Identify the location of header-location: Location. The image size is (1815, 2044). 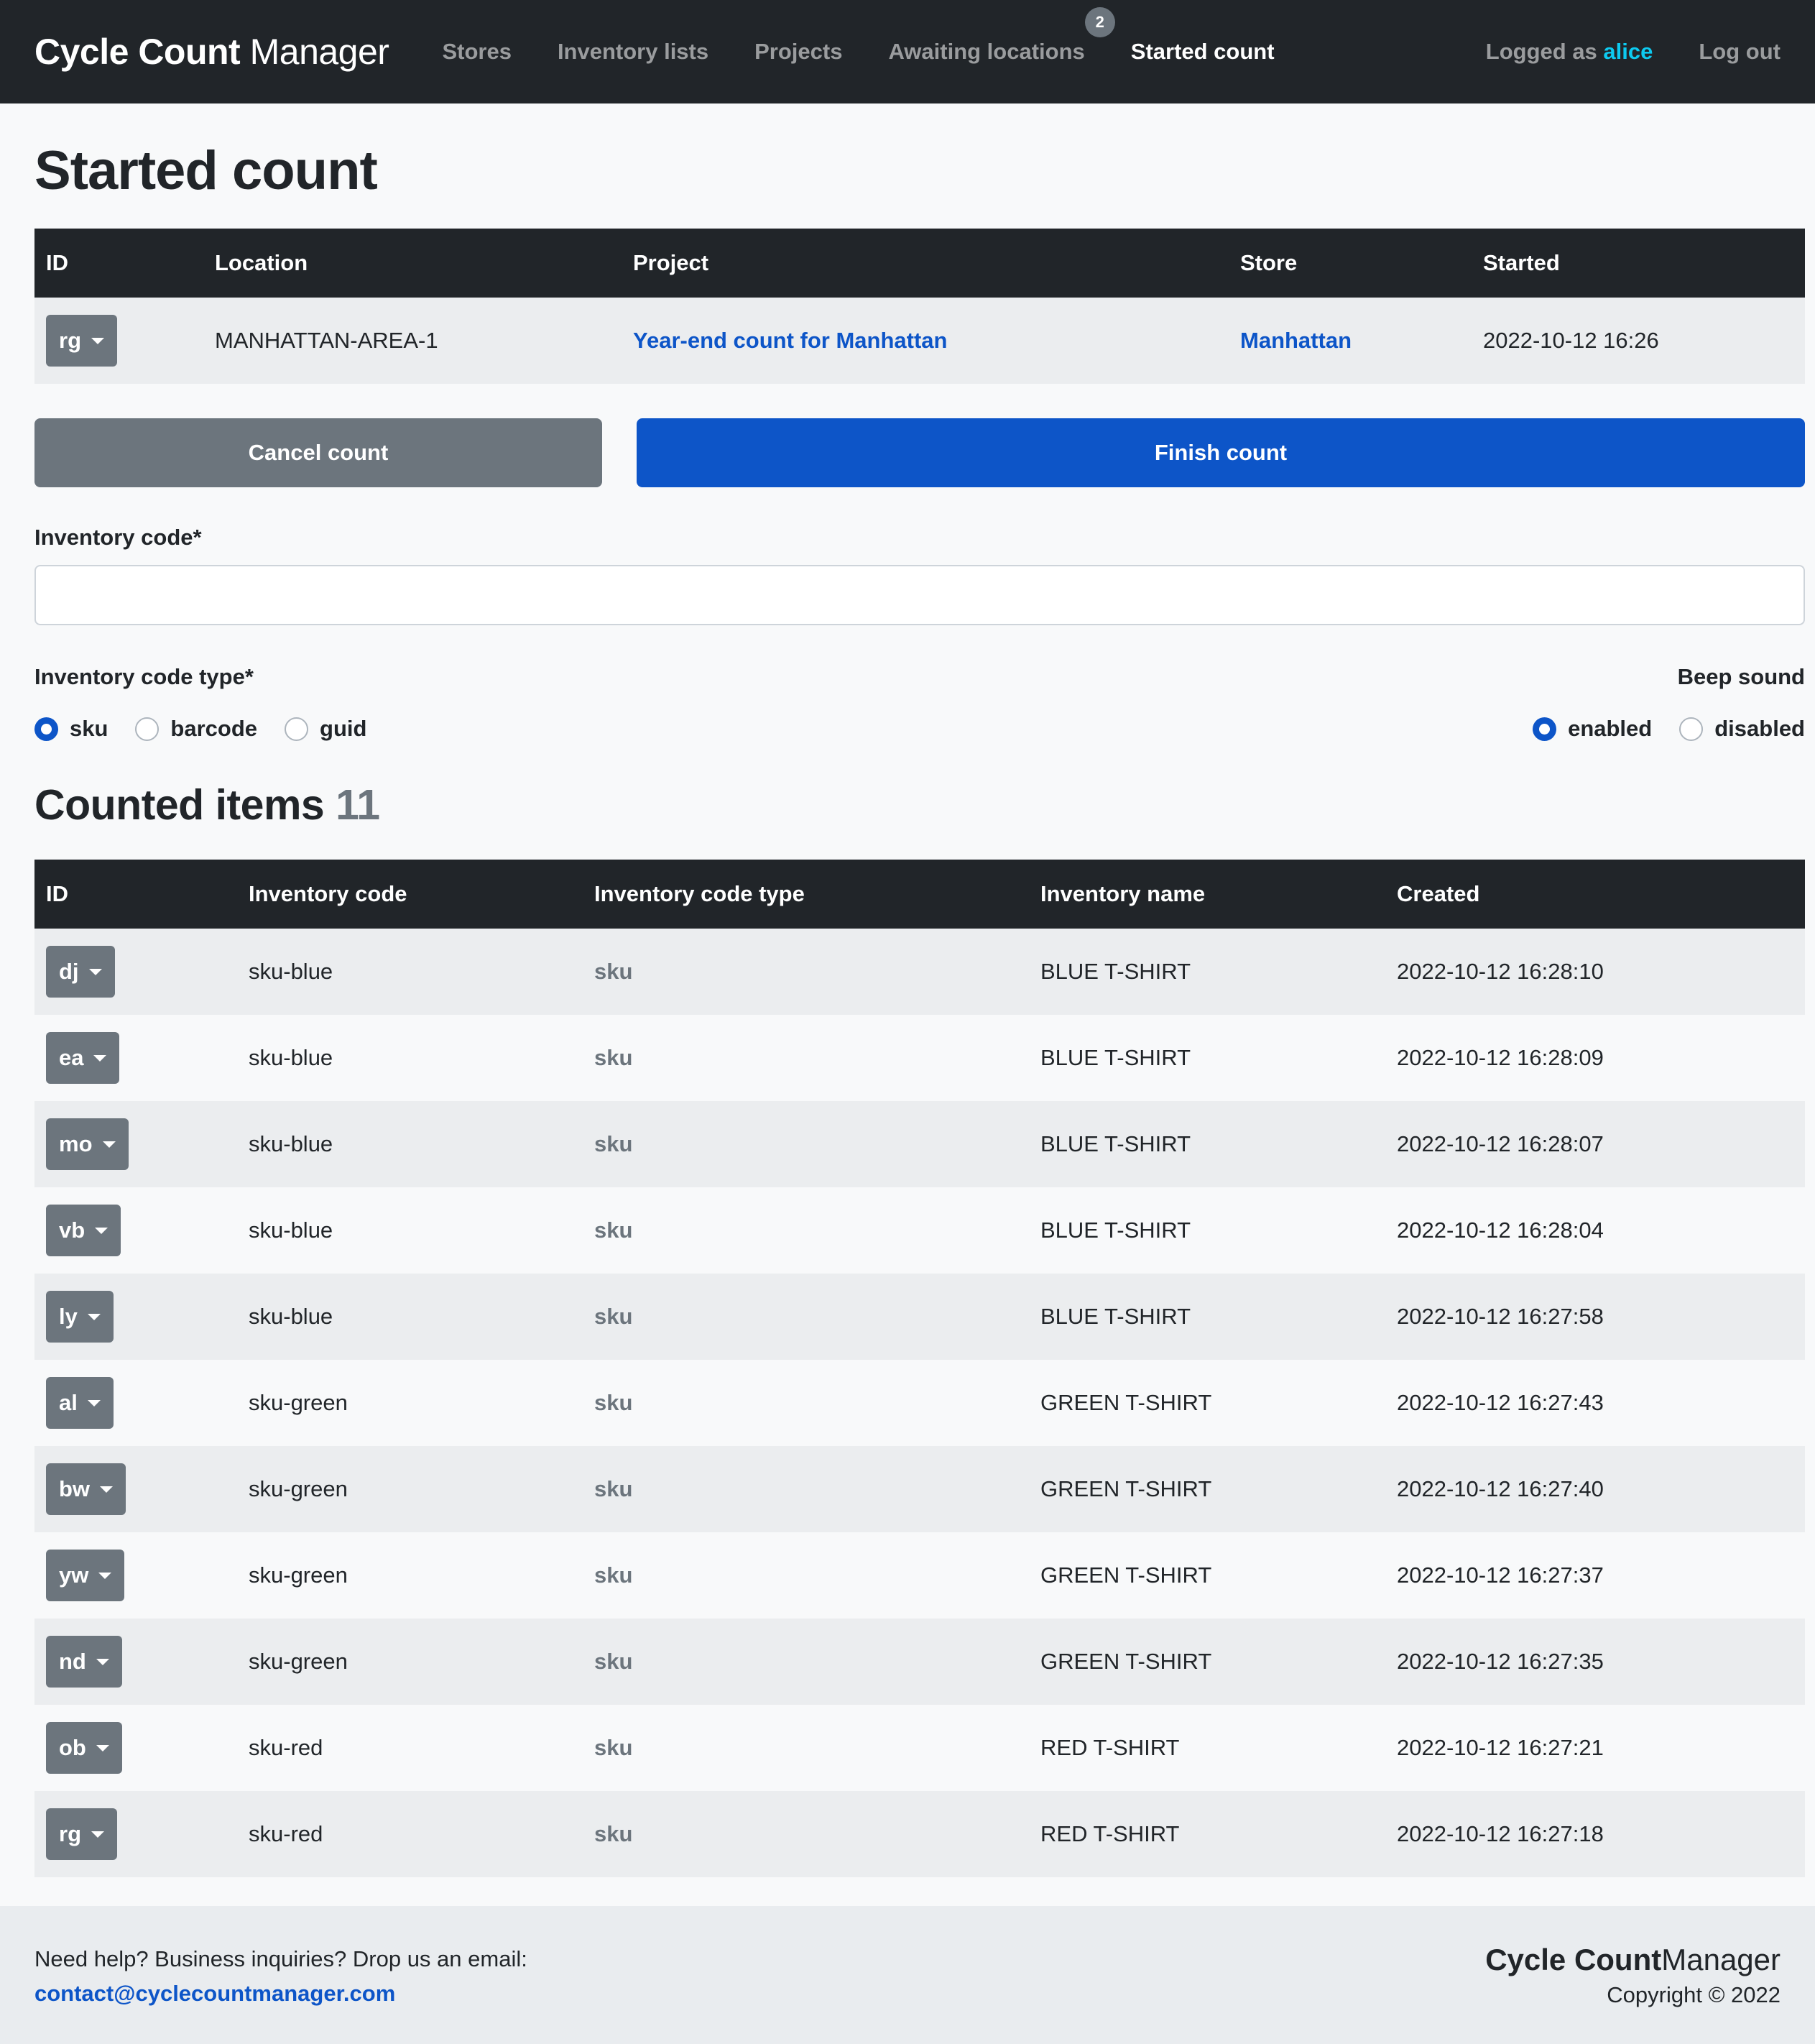
(412, 263).